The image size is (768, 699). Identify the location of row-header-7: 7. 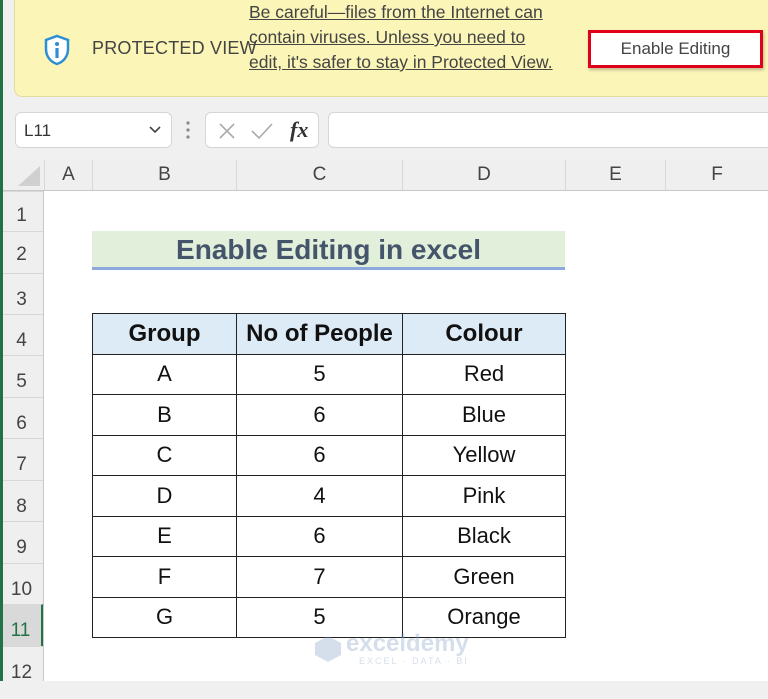
(21, 459).